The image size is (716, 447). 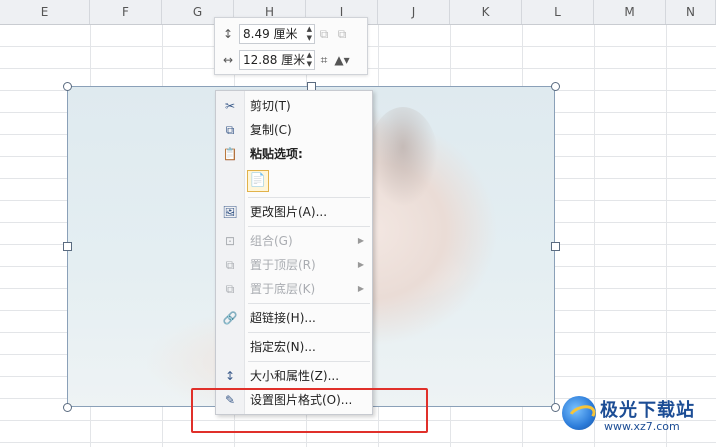 What do you see at coordinates (271, 241) in the screenshot?
I see `menu-item-label: 组合(G)` at bounding box center [271, 241].